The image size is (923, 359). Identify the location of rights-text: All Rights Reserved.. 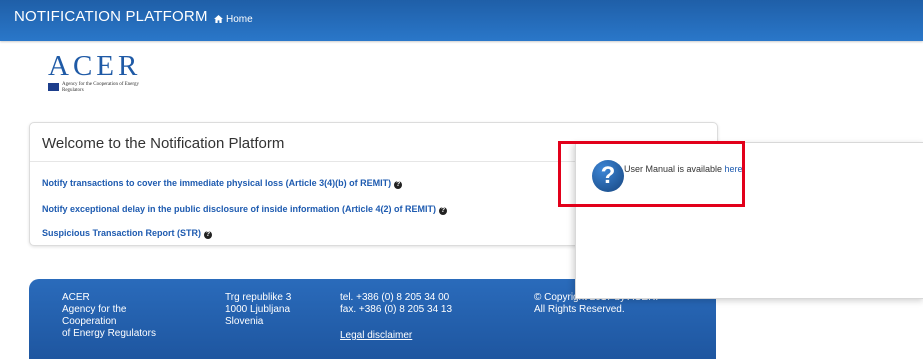
(579, 309).